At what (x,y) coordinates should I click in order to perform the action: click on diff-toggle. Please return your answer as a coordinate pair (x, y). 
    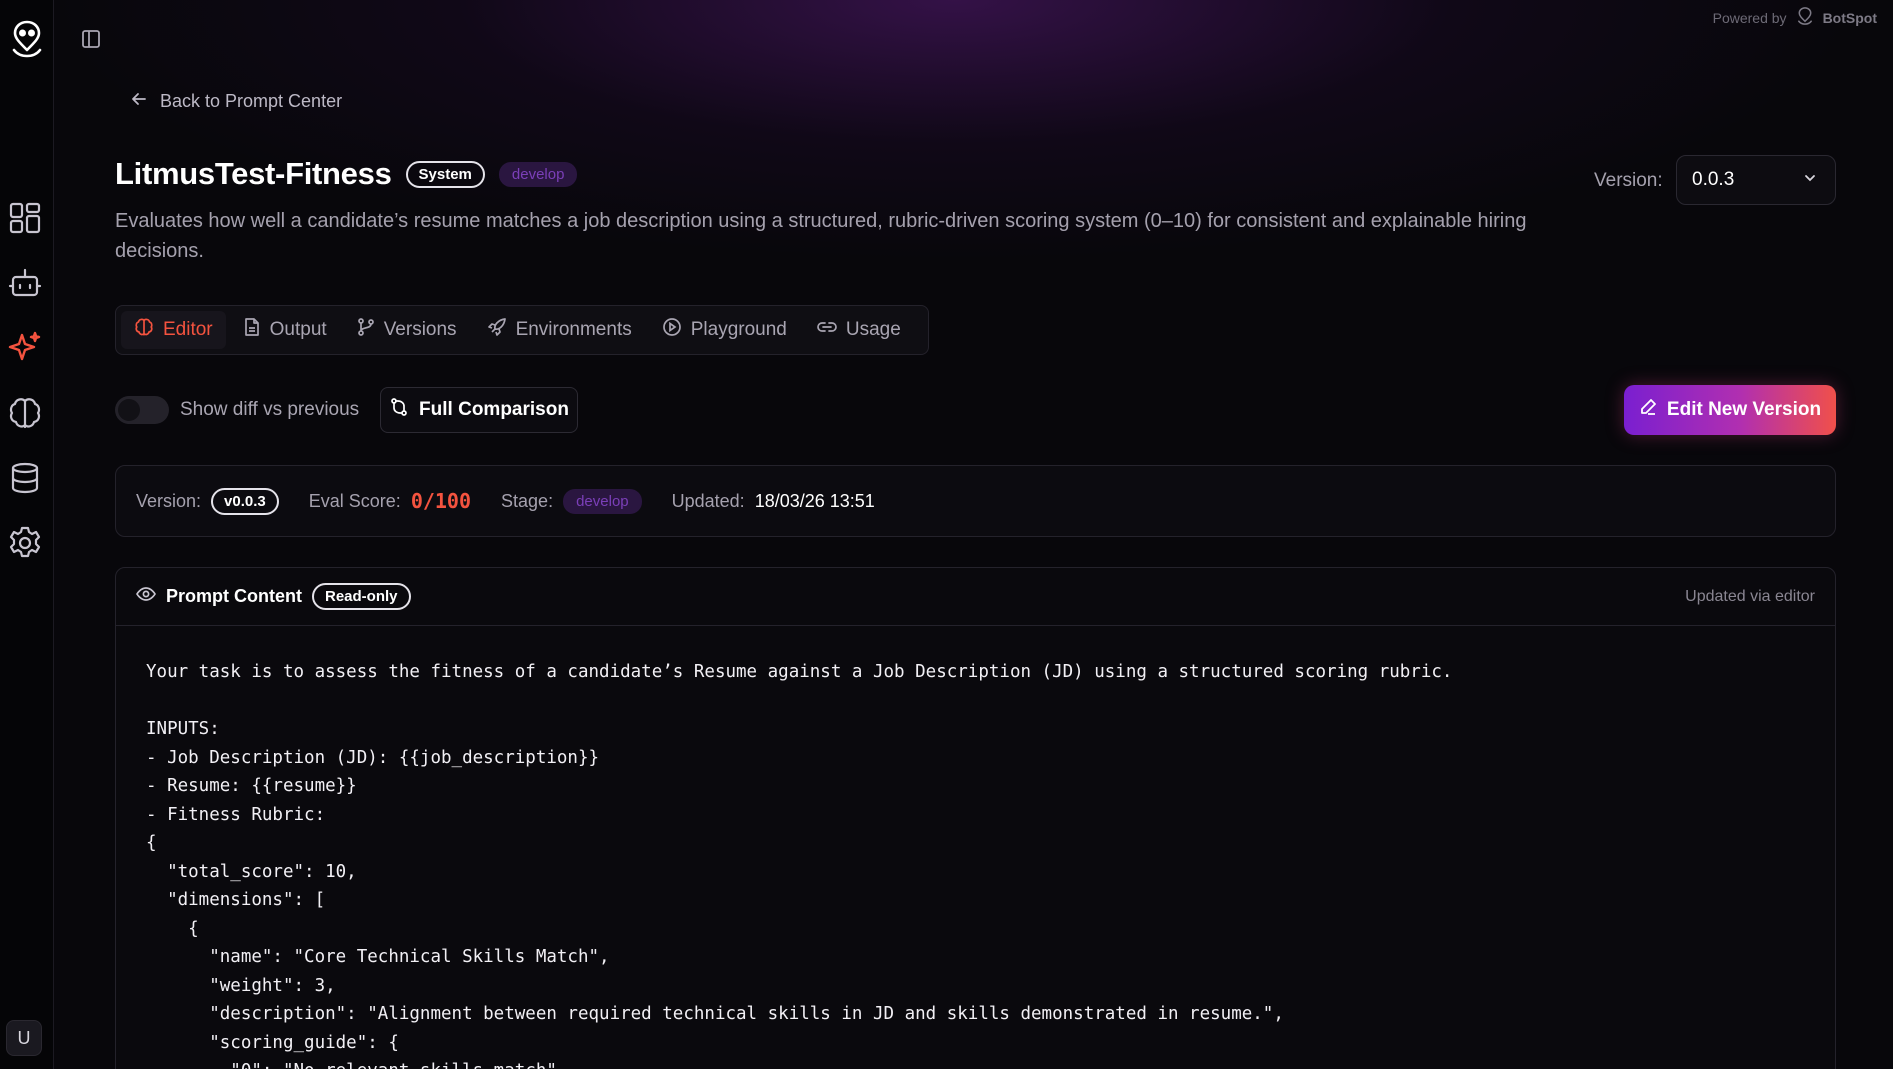
    Looking at the image, I should click on (142, 410).